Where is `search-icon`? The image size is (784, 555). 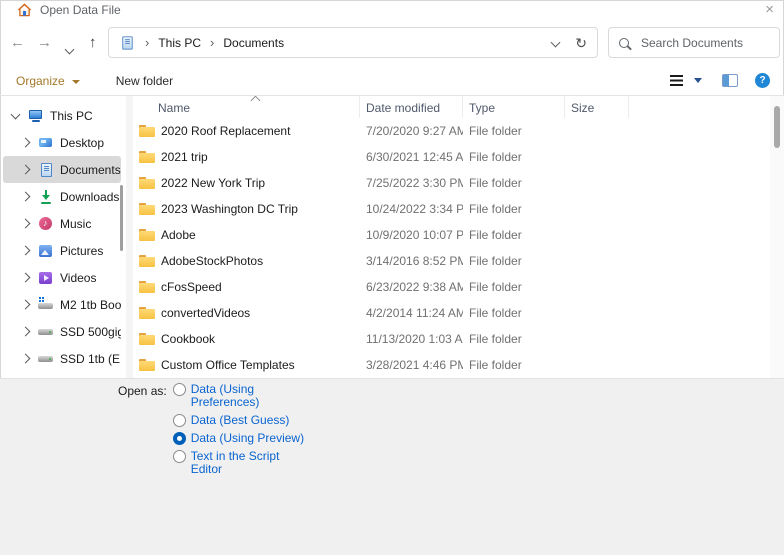 search-icon is located at coordinates (624, 42).